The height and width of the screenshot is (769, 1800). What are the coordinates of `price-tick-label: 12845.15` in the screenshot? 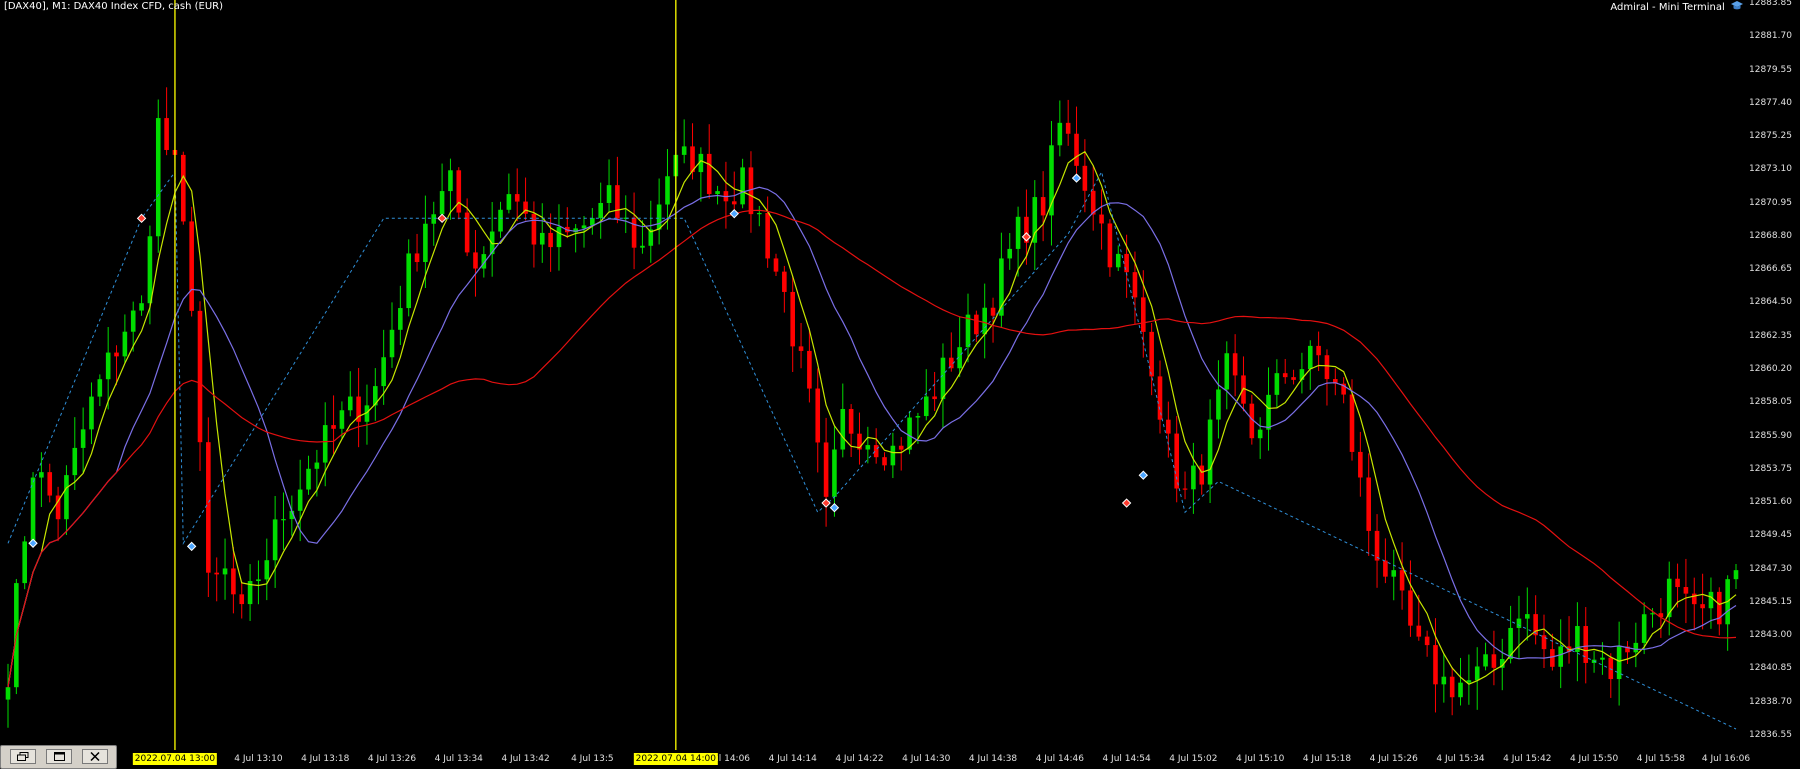 It's located at (1770, 601).